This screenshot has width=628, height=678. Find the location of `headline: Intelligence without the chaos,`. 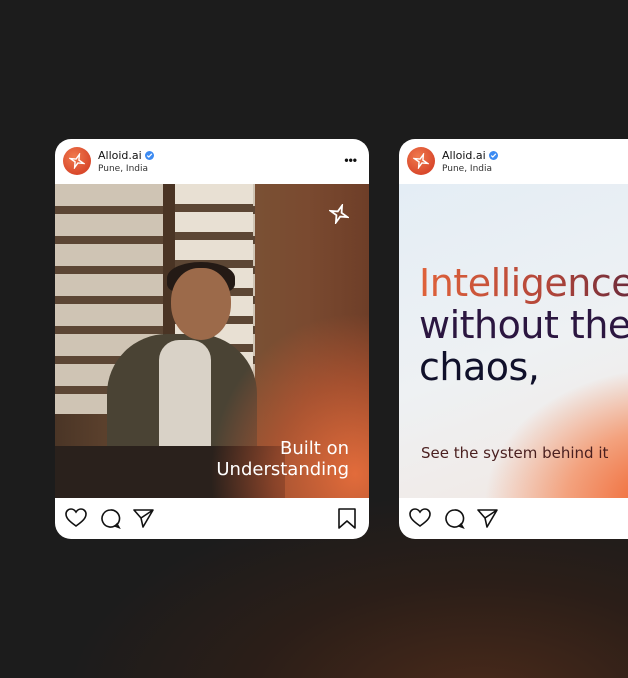

headline: Intelligence without the chaos, is located at coordinates (523, 325).